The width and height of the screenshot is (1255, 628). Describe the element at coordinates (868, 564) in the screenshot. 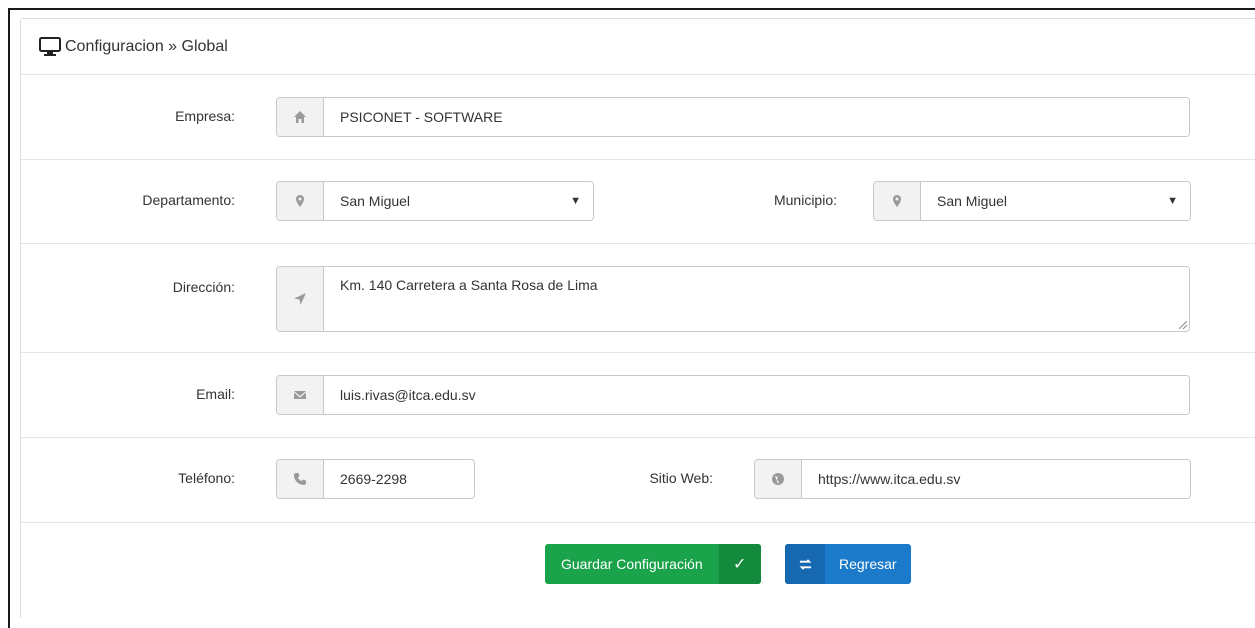

I see `back-label: Regresar` at that location.